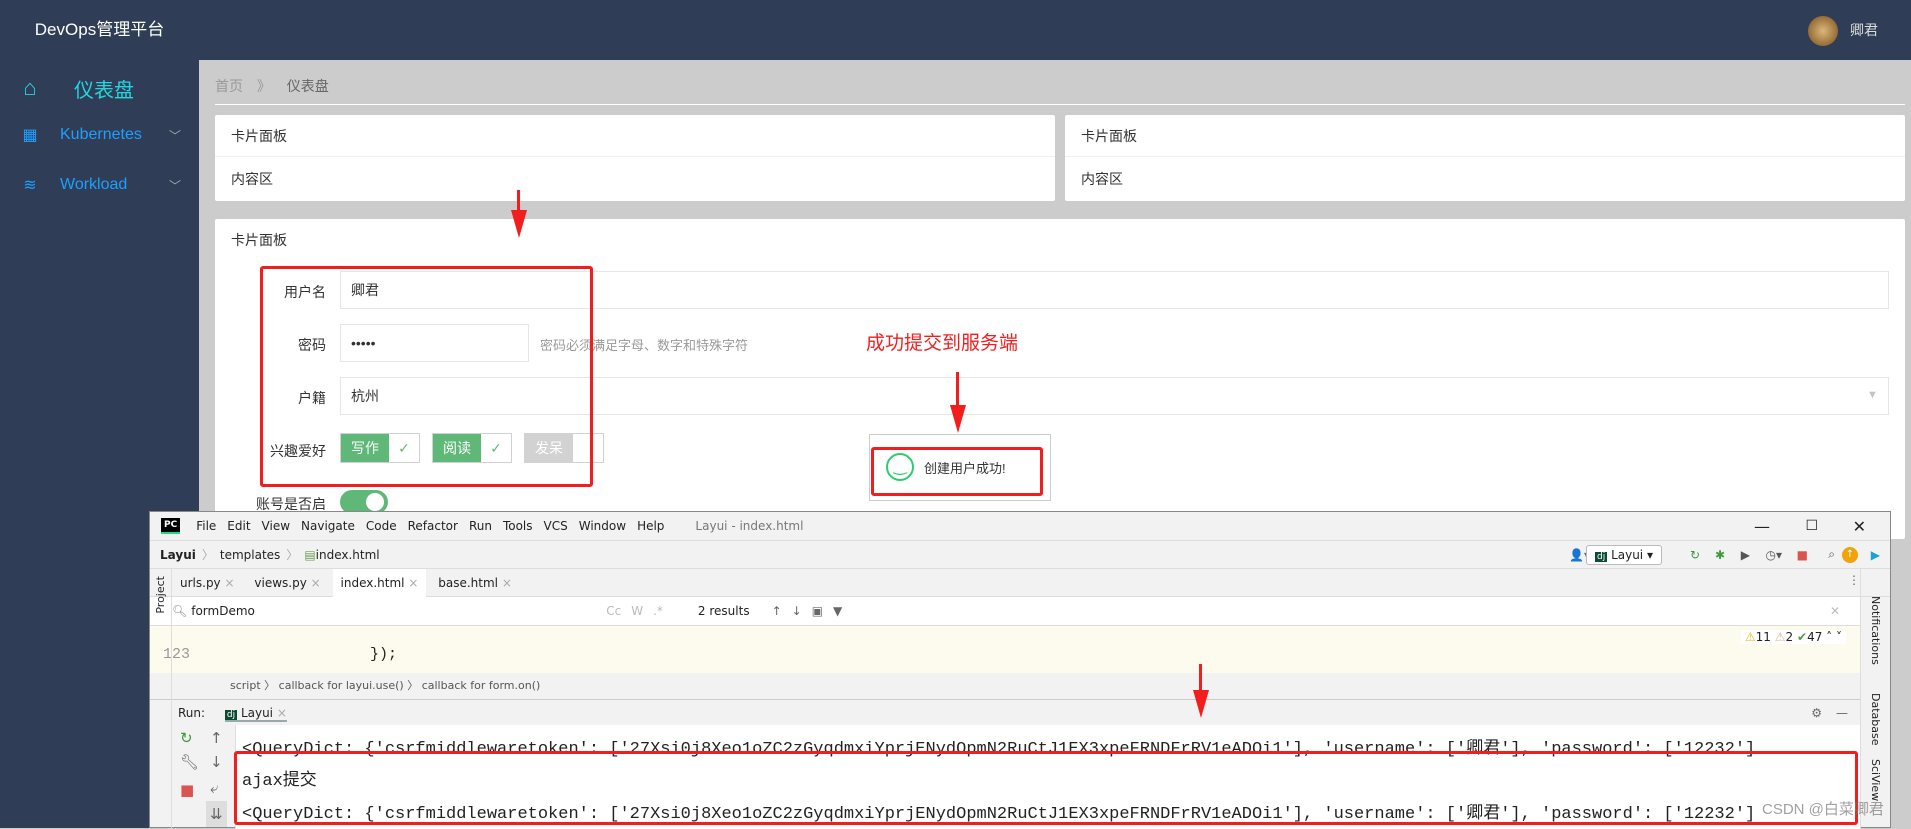 This screenshot has width=1911, height=829. I want to click on sciview-tool-button: SciView, so click(1875, 780).